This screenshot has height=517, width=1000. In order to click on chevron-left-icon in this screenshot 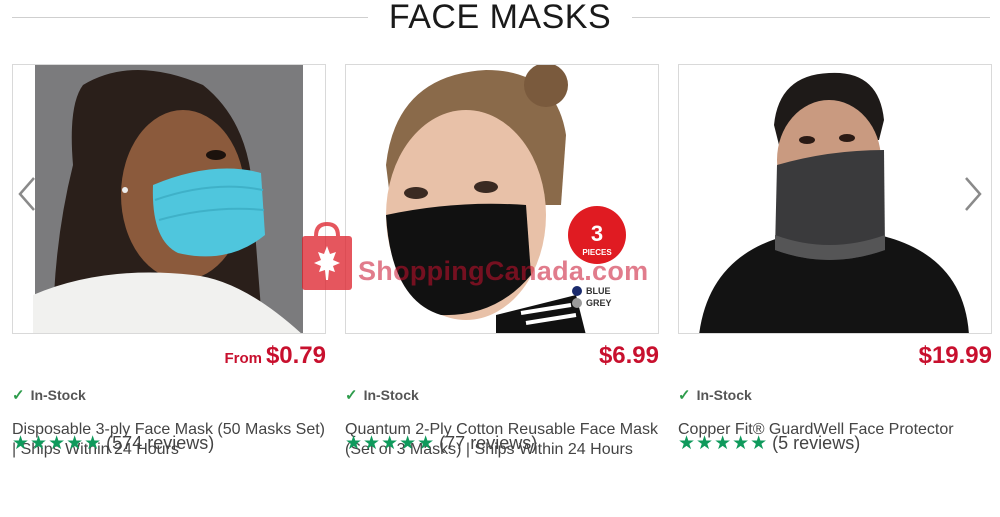, I will do `click(26, 194)`.